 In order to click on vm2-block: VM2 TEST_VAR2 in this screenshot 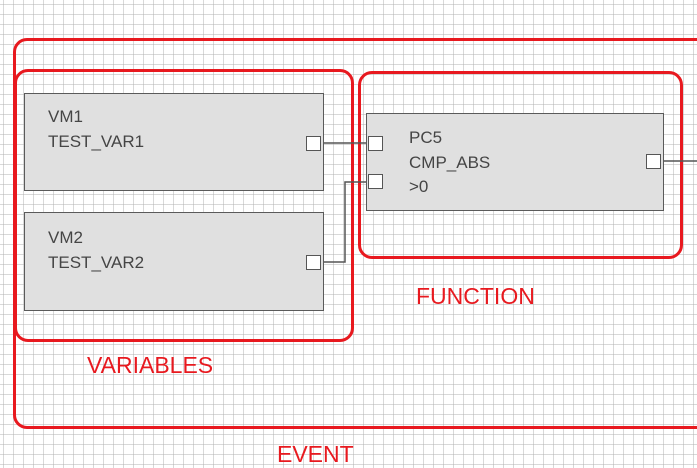, I will do `click(174, 261)`.